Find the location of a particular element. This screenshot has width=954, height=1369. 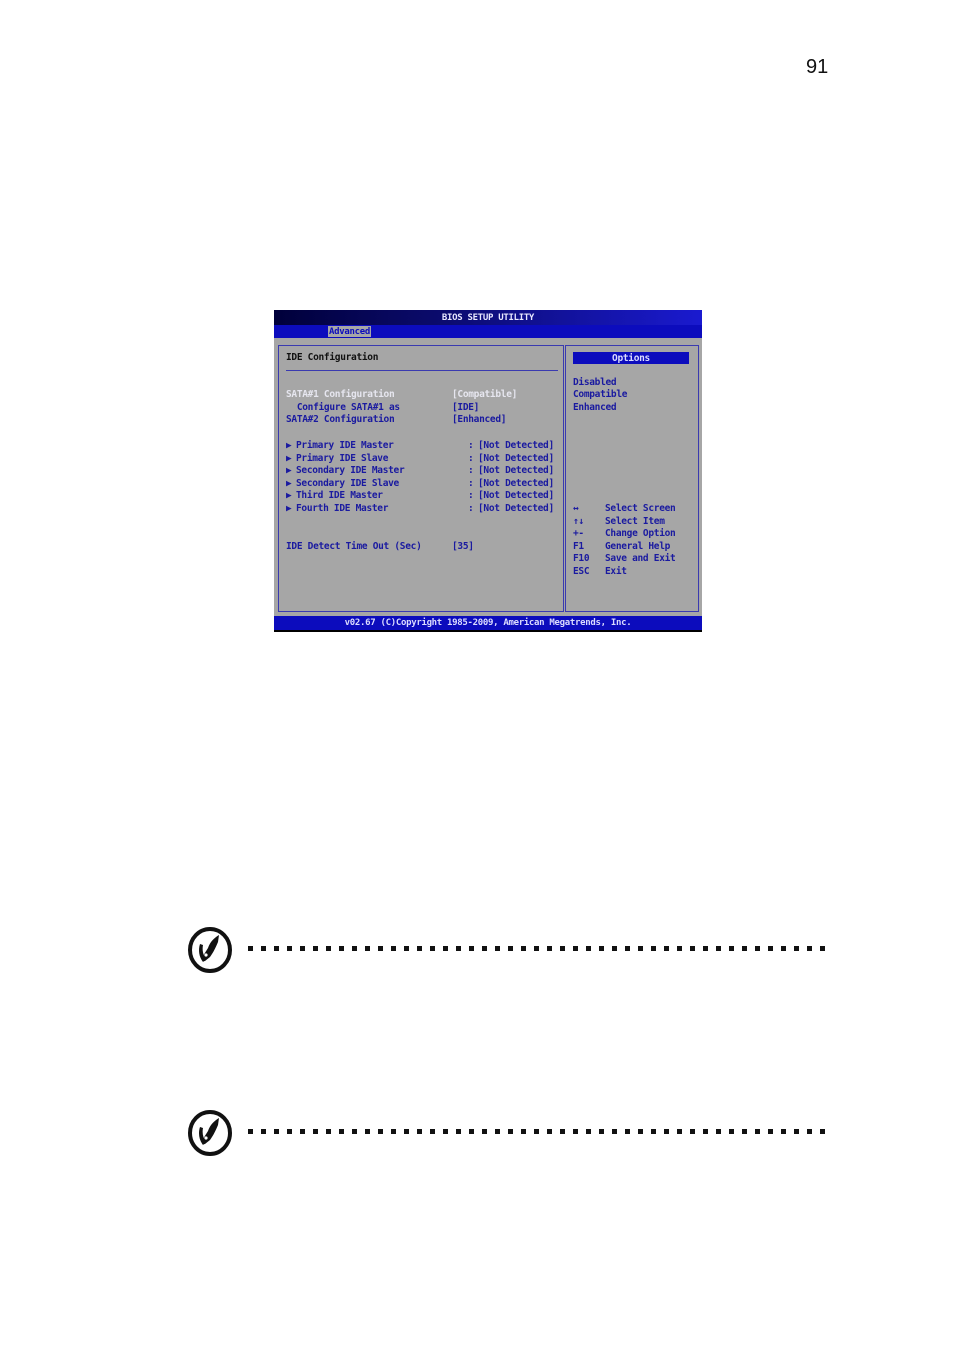

option-compatible: Compatible is located at coordinates (600, 395).